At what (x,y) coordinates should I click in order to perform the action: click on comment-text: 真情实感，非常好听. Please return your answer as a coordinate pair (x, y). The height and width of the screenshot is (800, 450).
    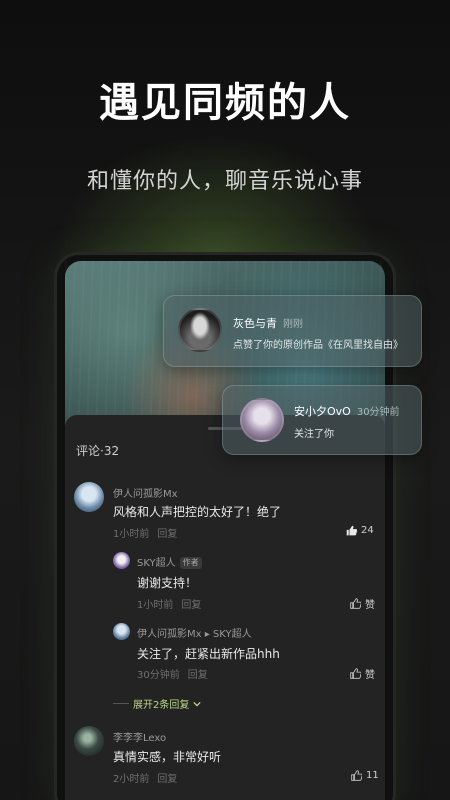
    Looking at the image, I should click on (167, 757).